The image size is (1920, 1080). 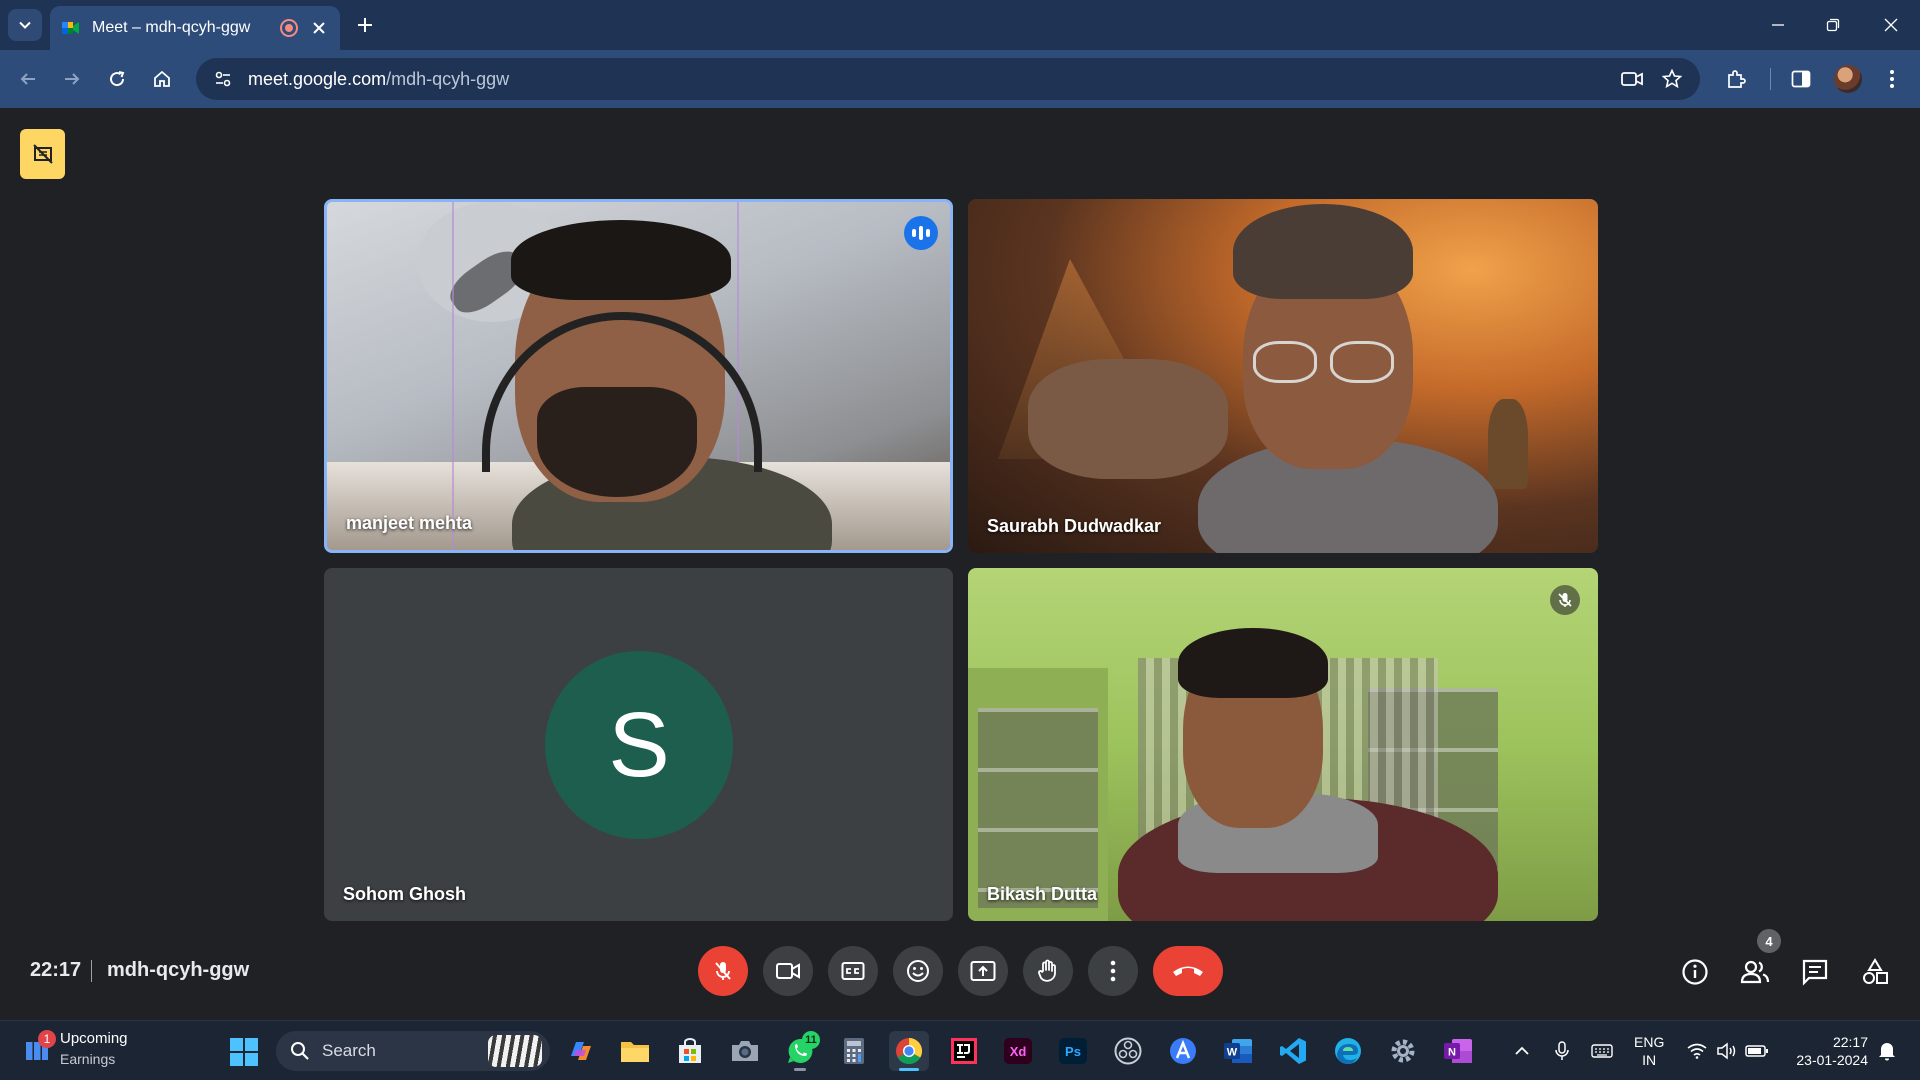 I want to click on address-bar: meet.google.com/mdh-qcyh-ggw, so click(x=948, y=79).